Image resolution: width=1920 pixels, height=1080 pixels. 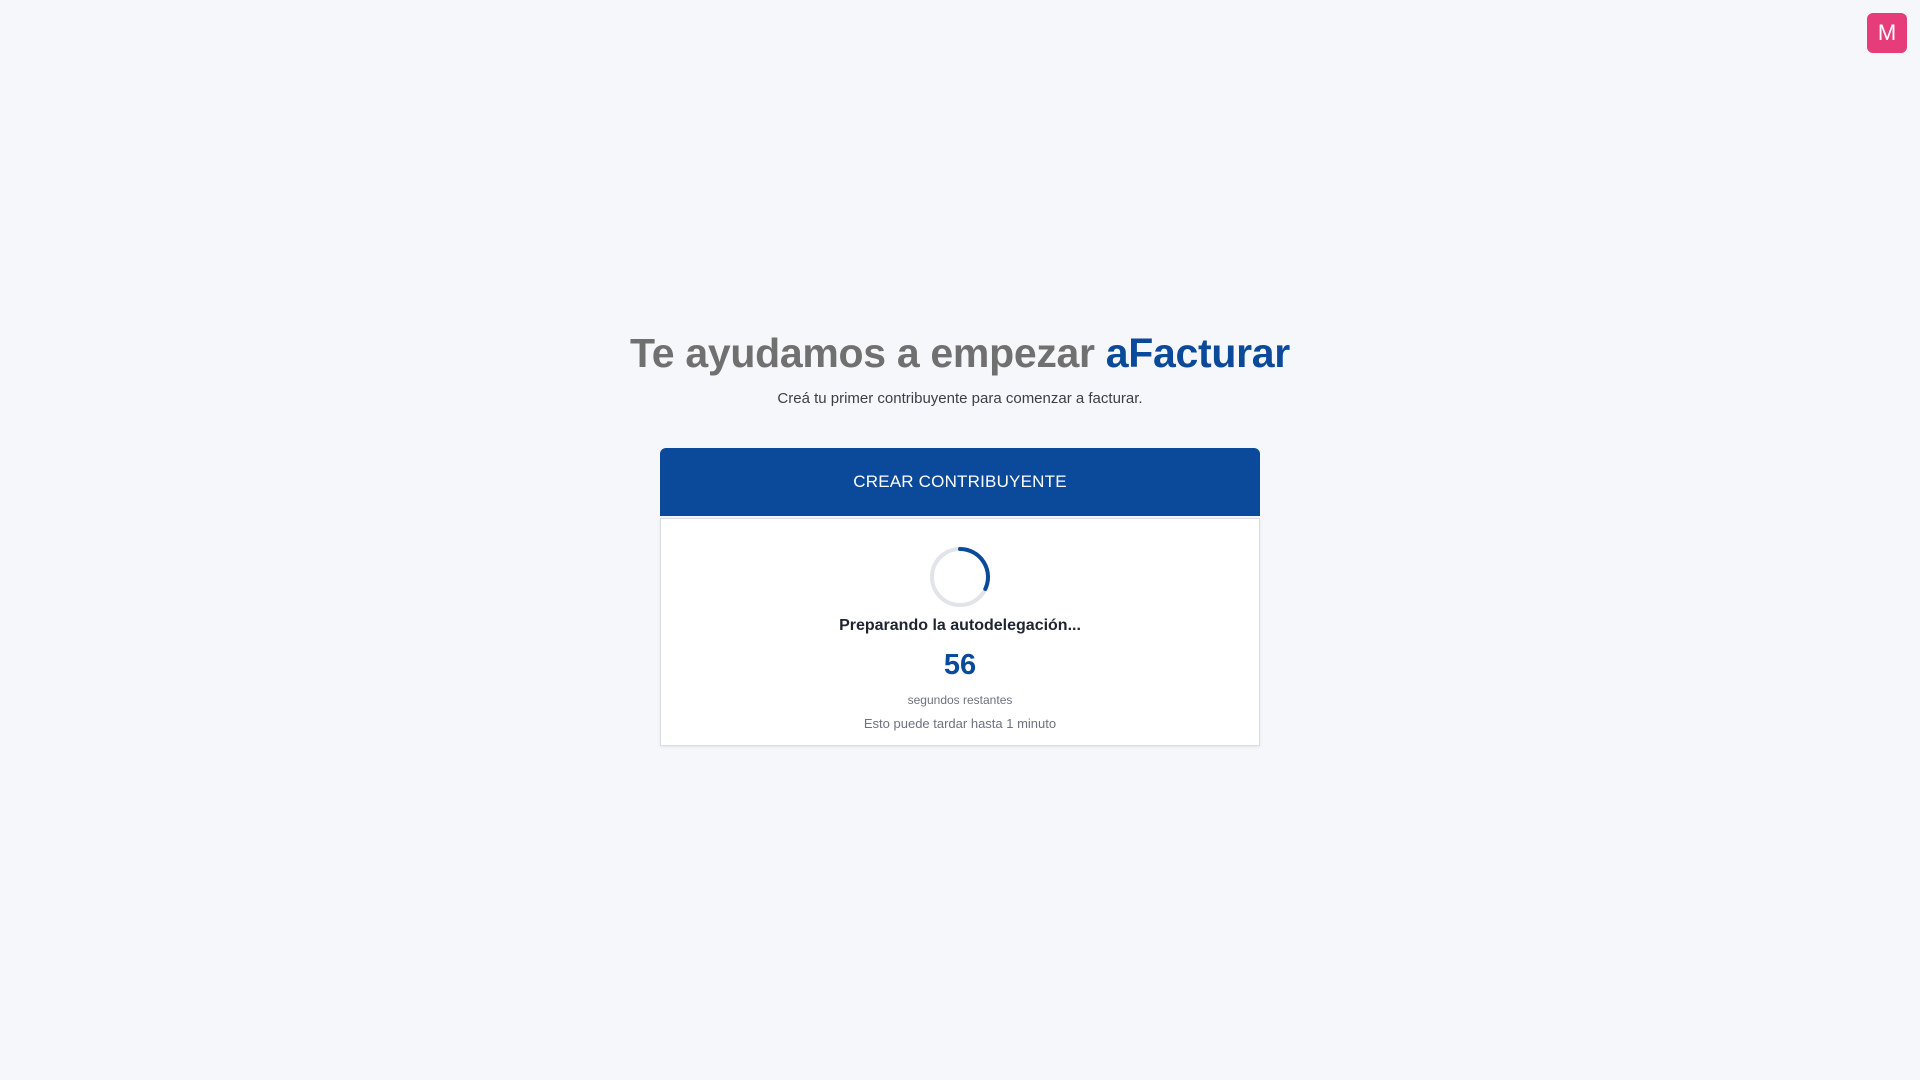 What do you see at coordinates (1197, 353) in the screenshot?
I see `brand-name: aFacturar` at bounding box center [1197, 353].